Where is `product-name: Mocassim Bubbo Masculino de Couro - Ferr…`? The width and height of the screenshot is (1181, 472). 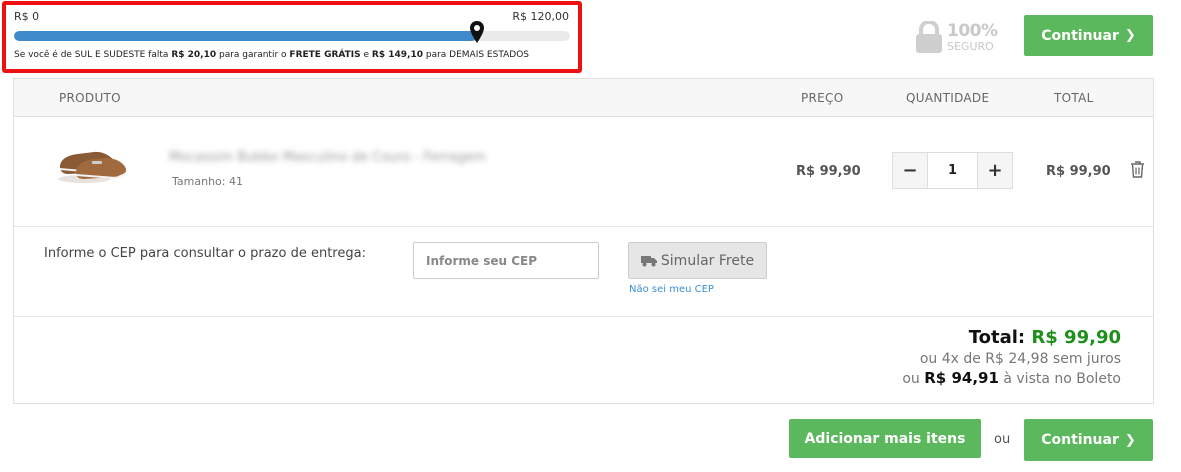
product-name: Mocassim Bubbo Masculino de Couro - Ferr… is located at coordinates (327, 157).